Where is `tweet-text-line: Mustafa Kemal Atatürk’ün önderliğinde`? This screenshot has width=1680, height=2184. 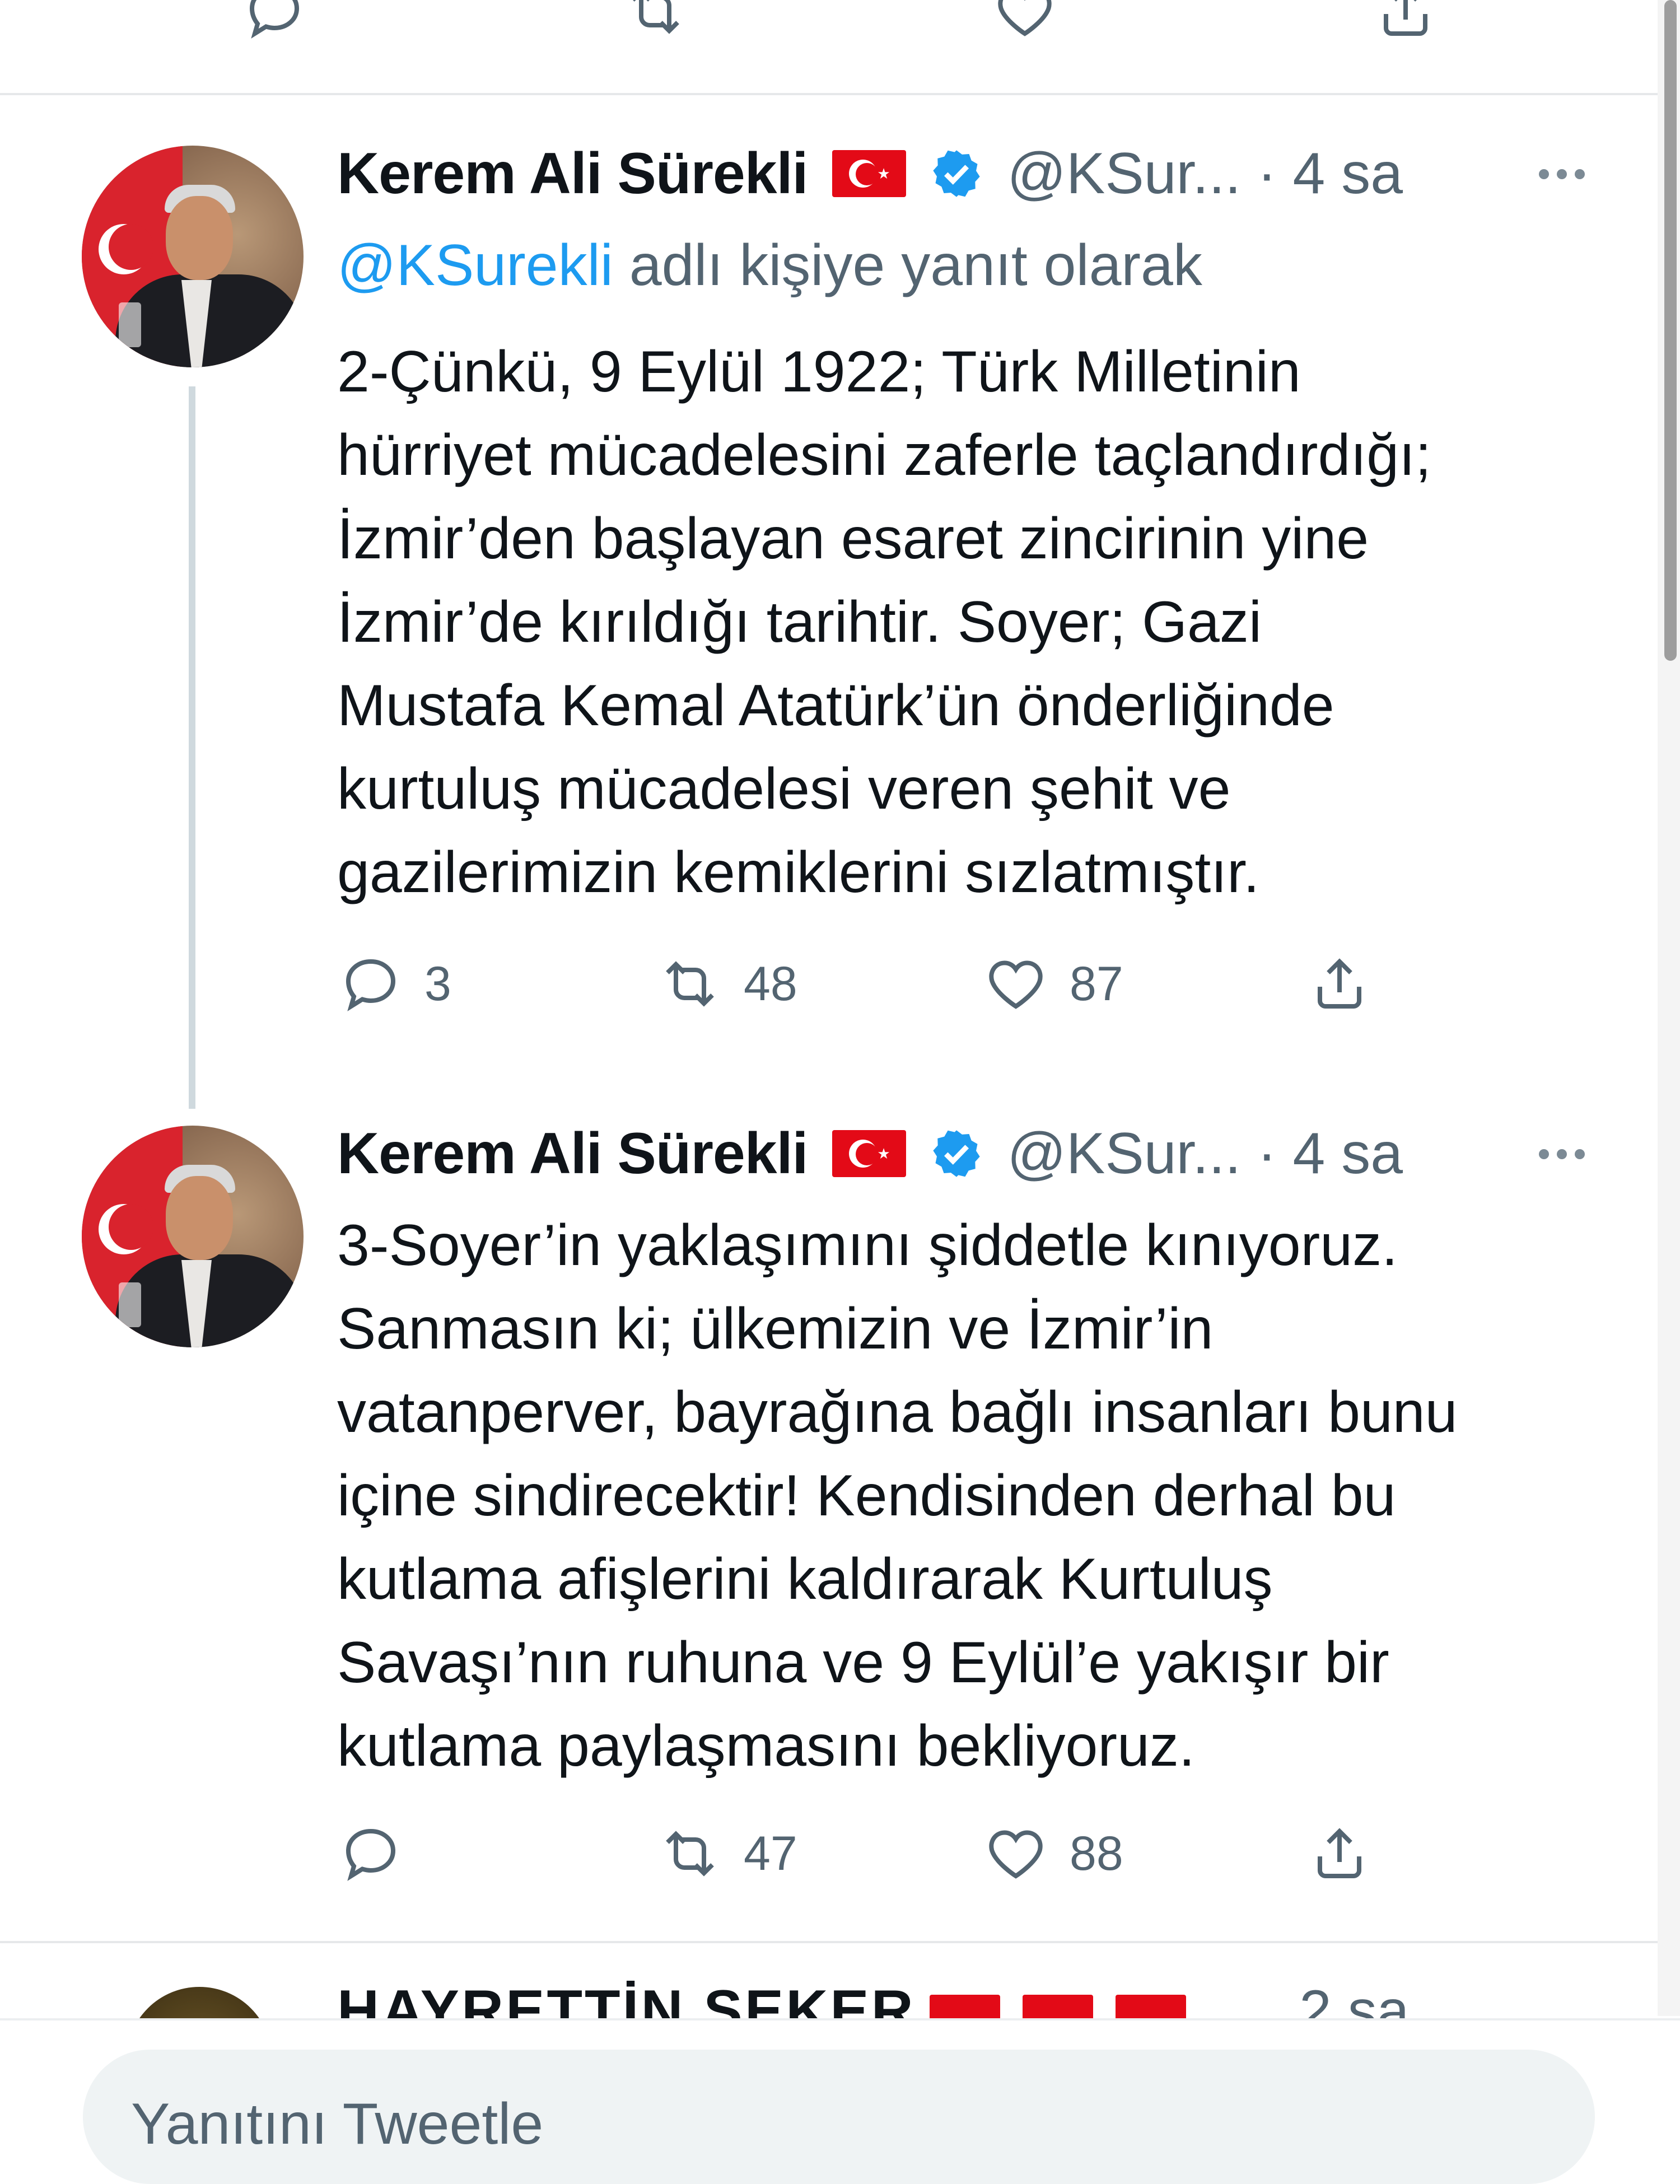 tweet-text-line: Mustafa Kemal Atatürk’ün önderliğinde is located at coordinates (836, 706).